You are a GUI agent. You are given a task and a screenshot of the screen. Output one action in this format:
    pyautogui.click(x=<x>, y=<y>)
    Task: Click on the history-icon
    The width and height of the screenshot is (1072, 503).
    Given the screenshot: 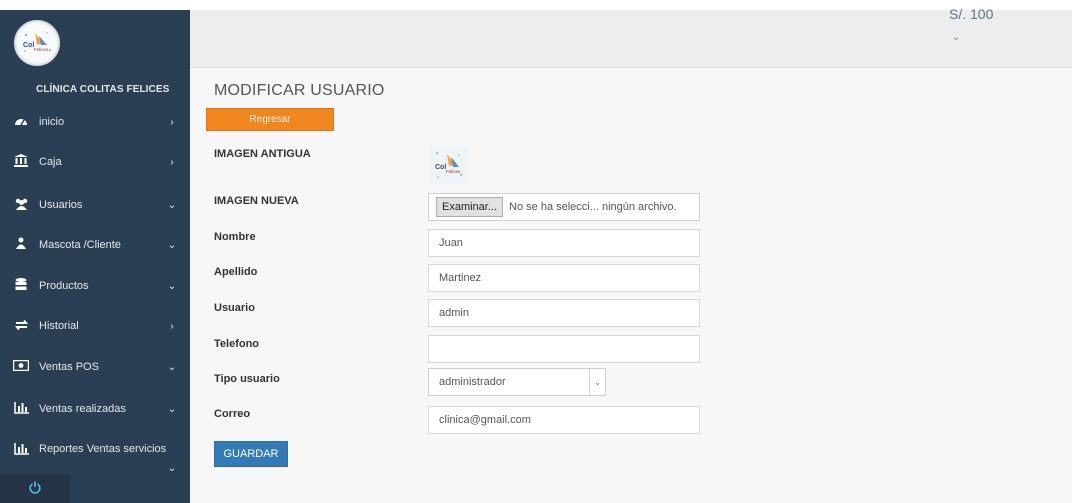 What is the action you would take?
    pyautogui.click(x=21, y=326)
    